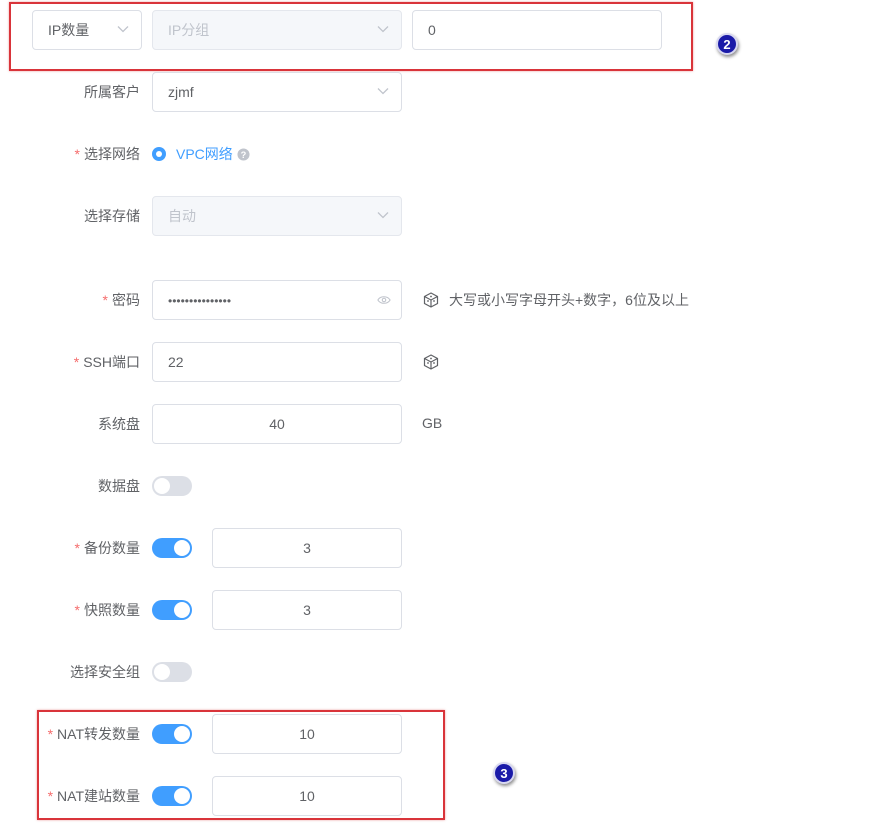 The width and height of the screenshot is (885, 823). I want to click on backup-count-value: 3, so click(307, 548).